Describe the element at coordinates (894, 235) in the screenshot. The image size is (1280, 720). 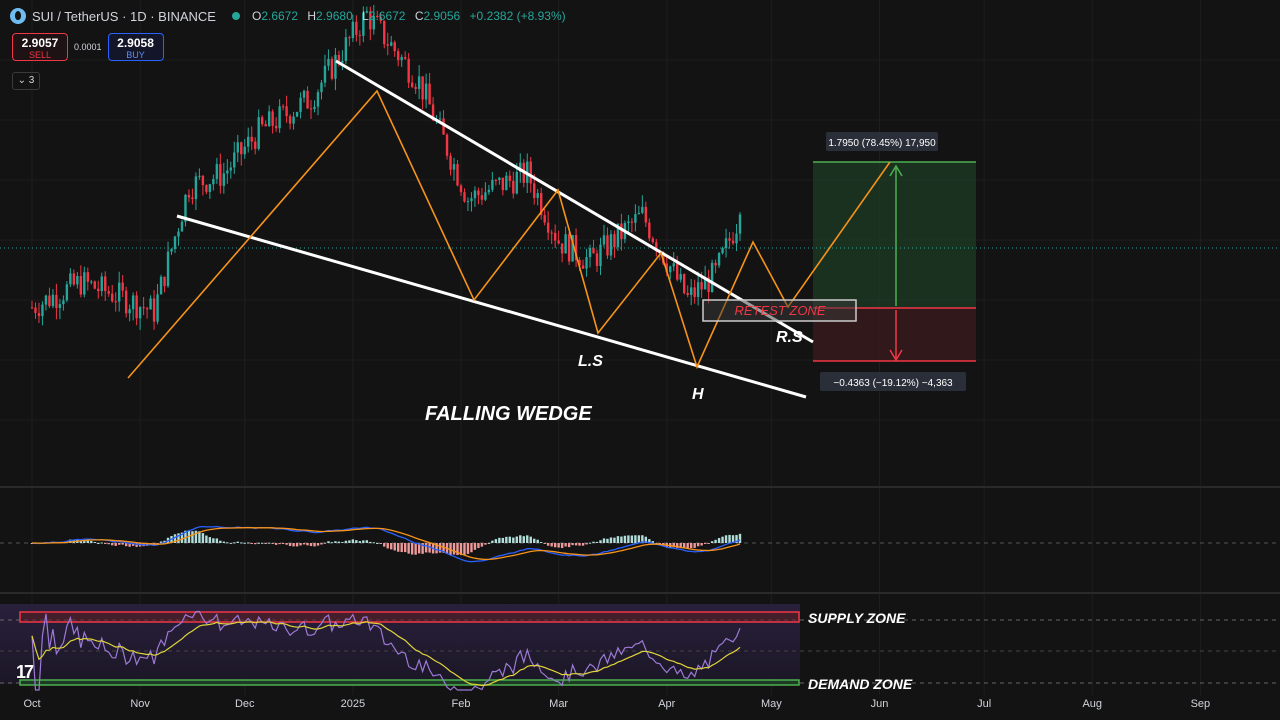
I see `target-zone` at that location.